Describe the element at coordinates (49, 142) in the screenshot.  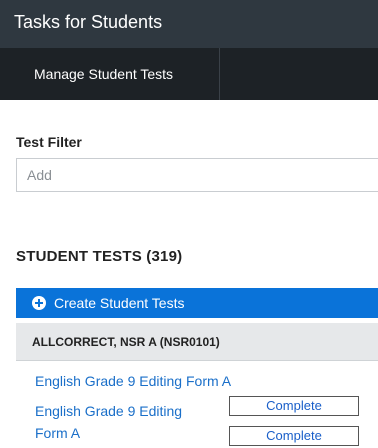
I see `test-filter-label: Test Filter` at that location.